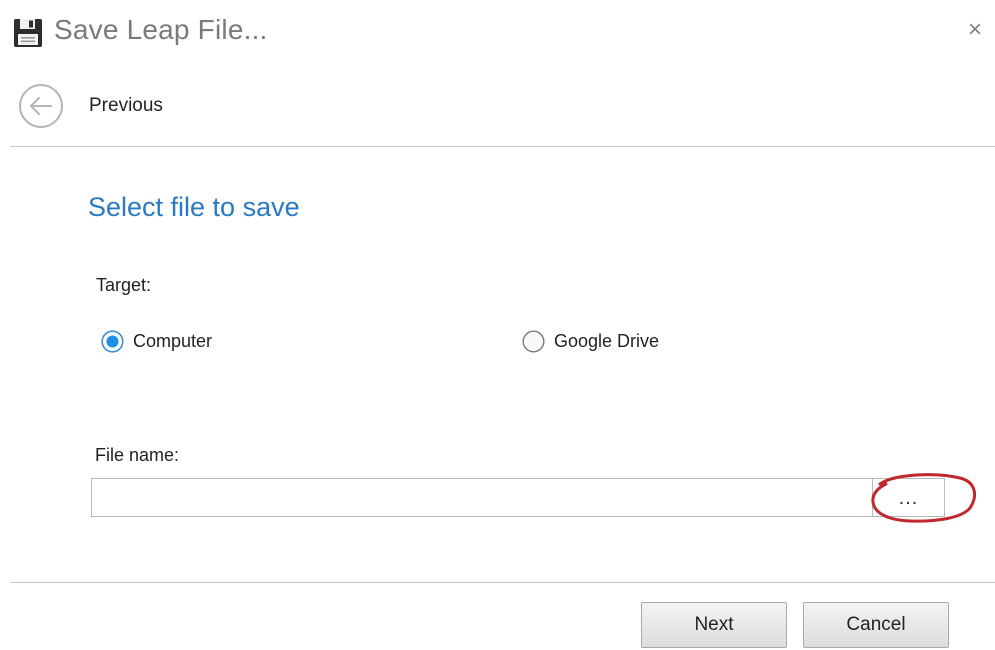 This screenshot has height=650, width=995. I want to click on radio-computer: Computer, so click(156, 341).